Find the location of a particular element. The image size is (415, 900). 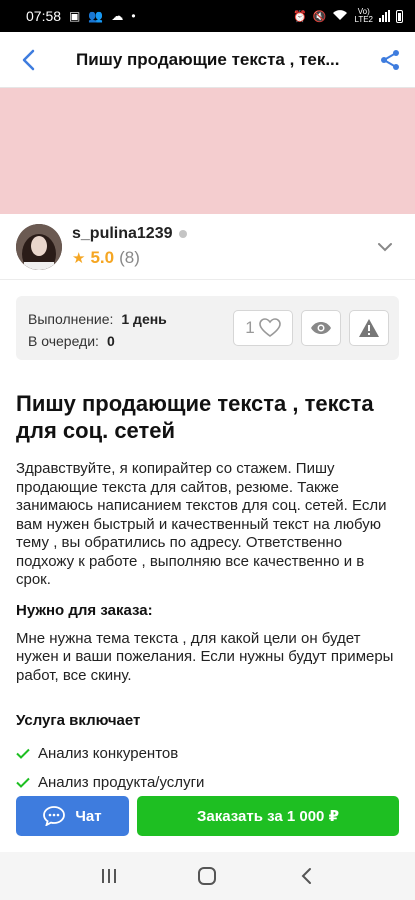

views-button is located at coordinates (321, 328).